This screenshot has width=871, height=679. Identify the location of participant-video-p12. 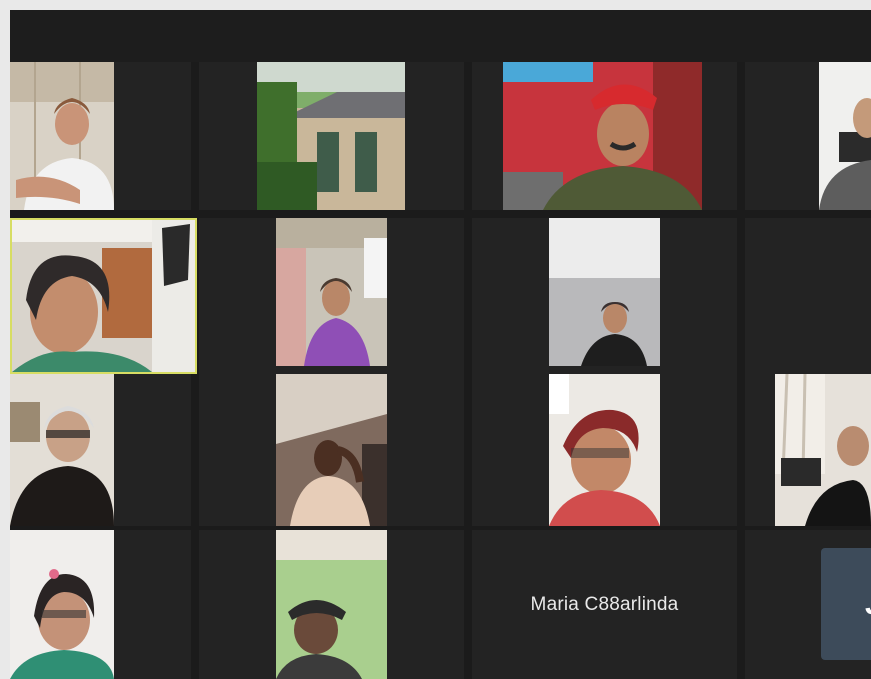
(823, 450).